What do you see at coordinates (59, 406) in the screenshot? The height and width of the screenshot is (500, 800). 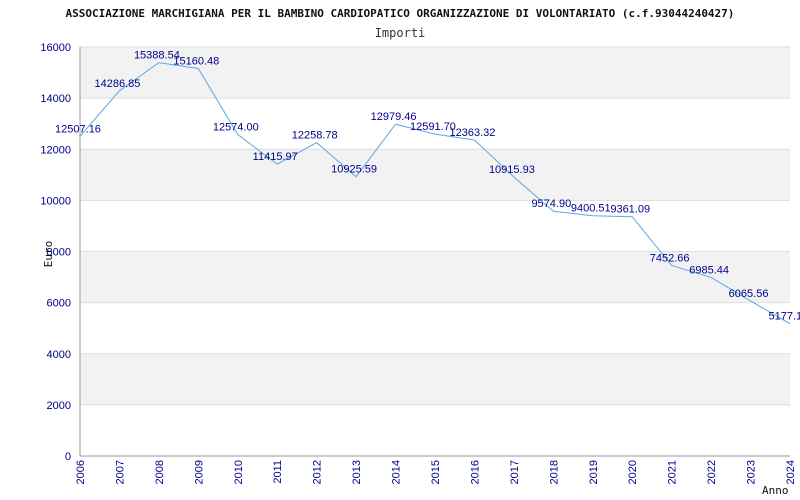 I see `y-tick-label: 2000` at bounding box center [59, 406].